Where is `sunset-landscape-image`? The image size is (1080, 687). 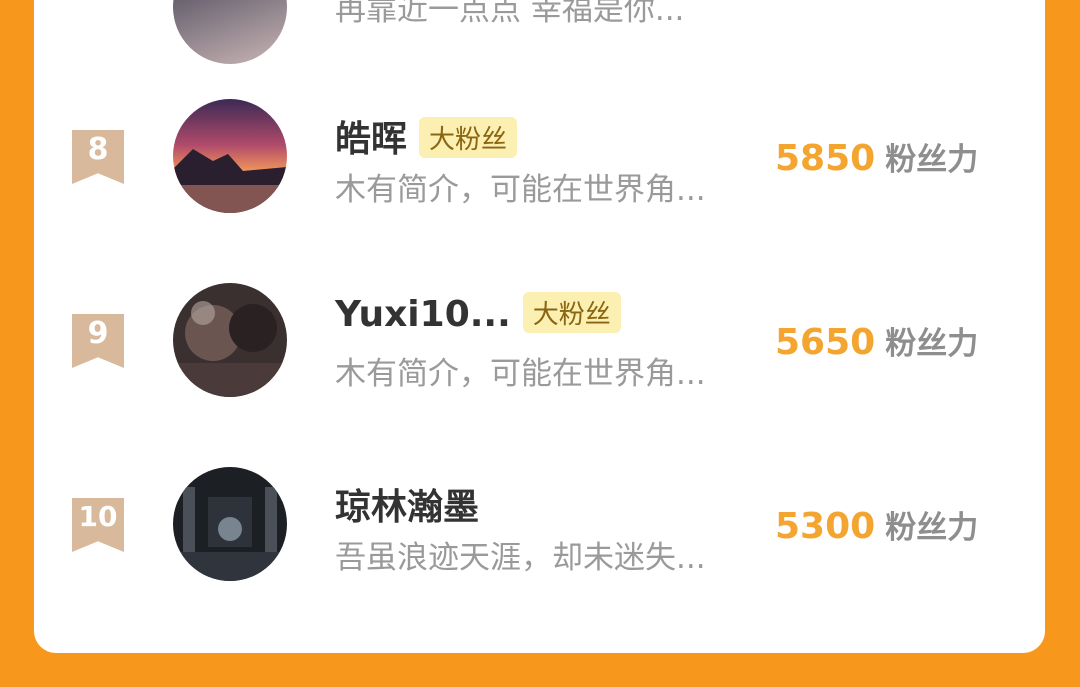
sunset-landscape-image is located at coordinates (230, 156).